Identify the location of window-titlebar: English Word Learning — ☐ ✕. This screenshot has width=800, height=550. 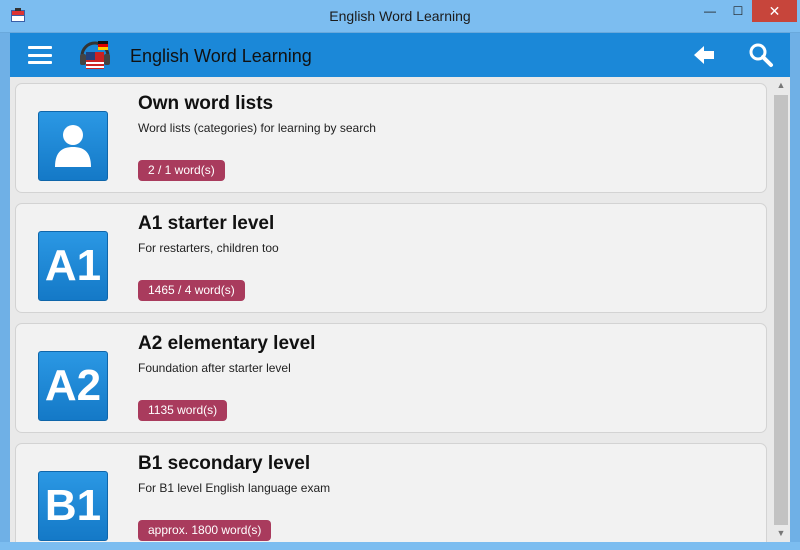
(400, 16).